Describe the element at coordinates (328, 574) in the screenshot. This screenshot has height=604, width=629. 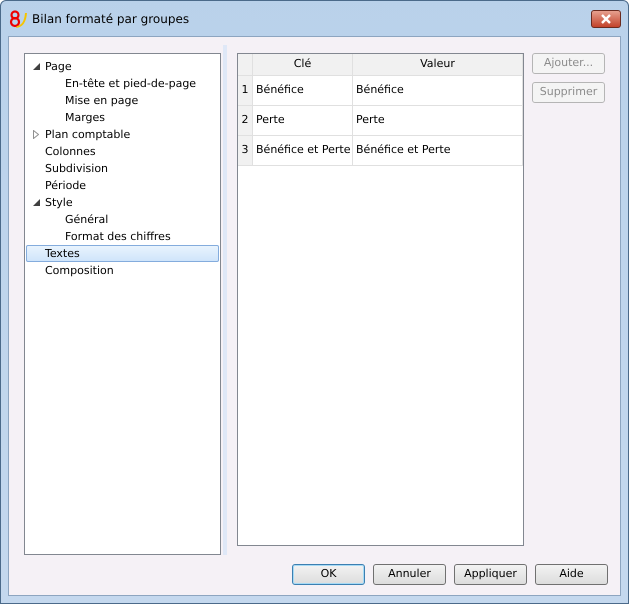
I see `ok-button: OK` at that location.